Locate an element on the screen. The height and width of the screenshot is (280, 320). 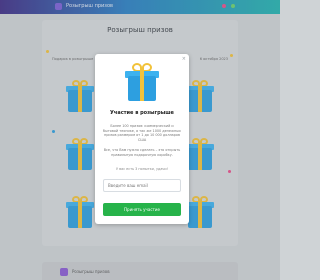
participate-button: Принять участие is located at coordinates (142, 209).